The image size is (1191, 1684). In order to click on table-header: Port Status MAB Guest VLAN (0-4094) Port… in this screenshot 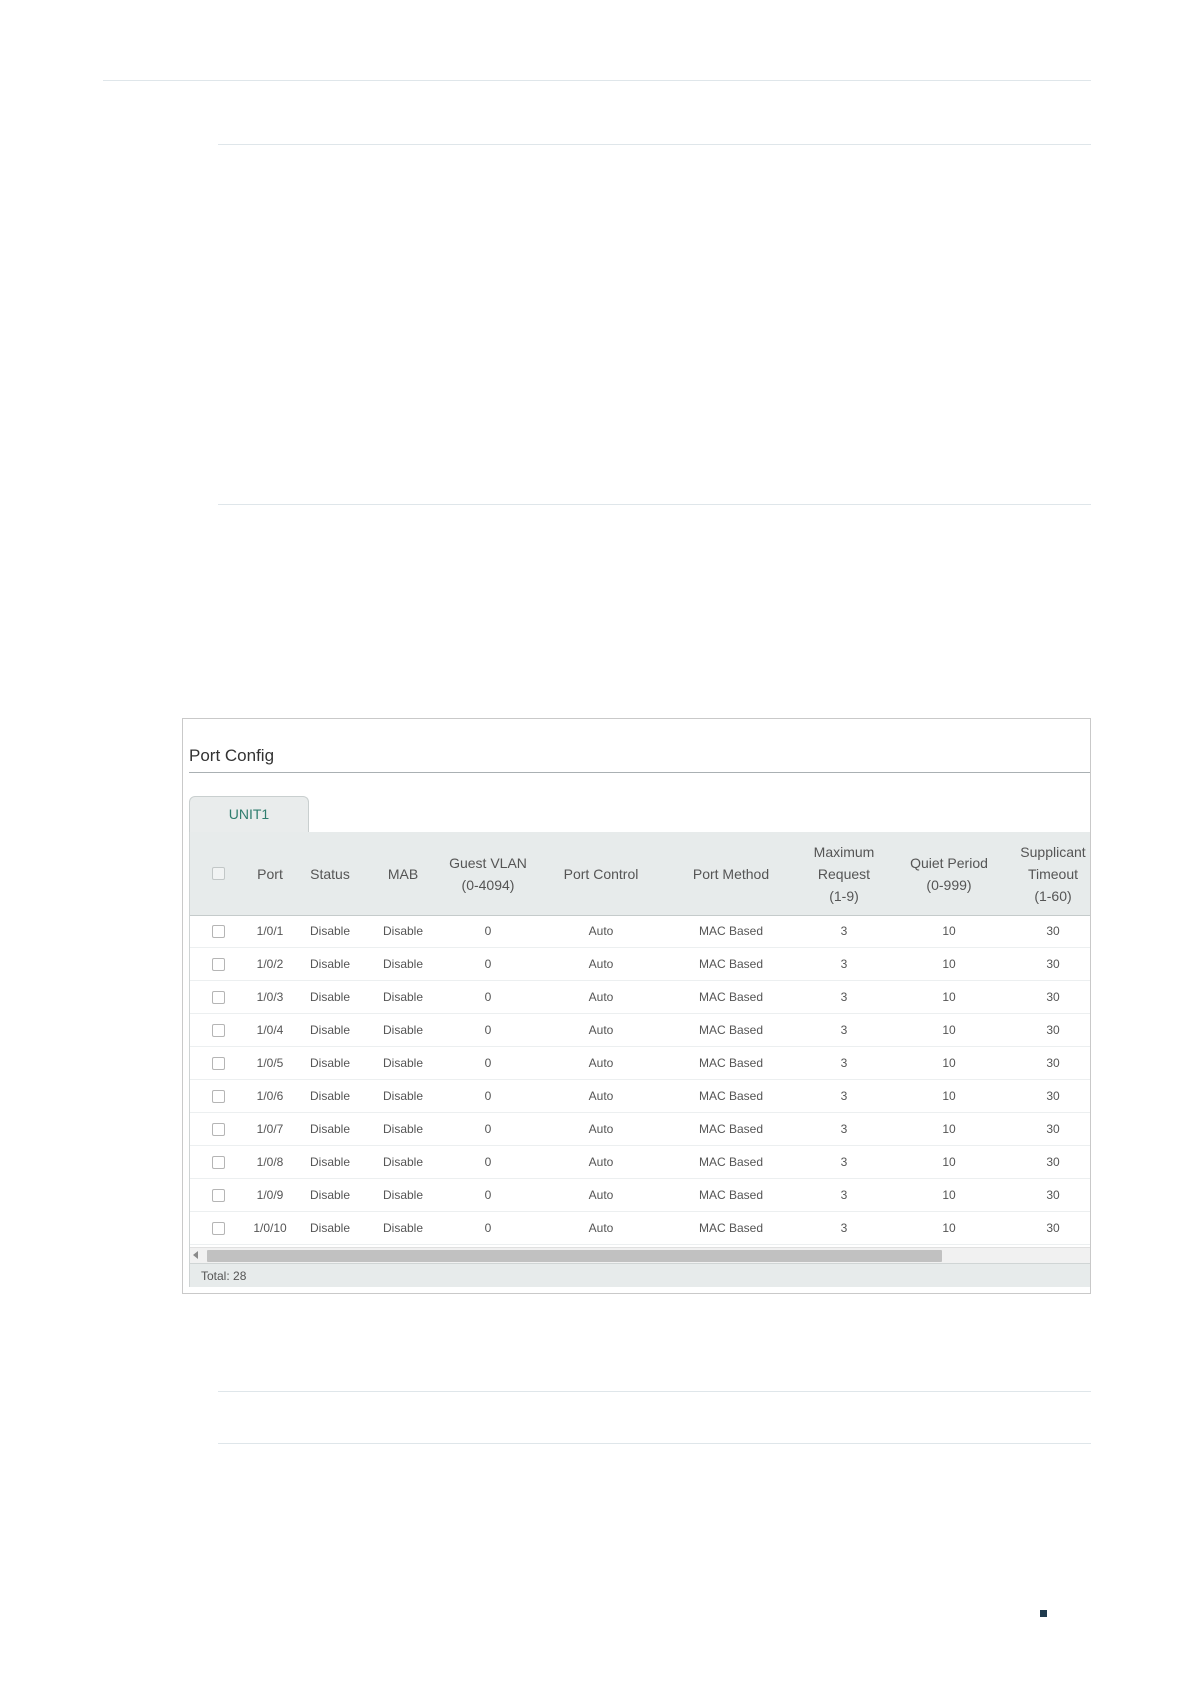, I will do `click(640, 874)`.